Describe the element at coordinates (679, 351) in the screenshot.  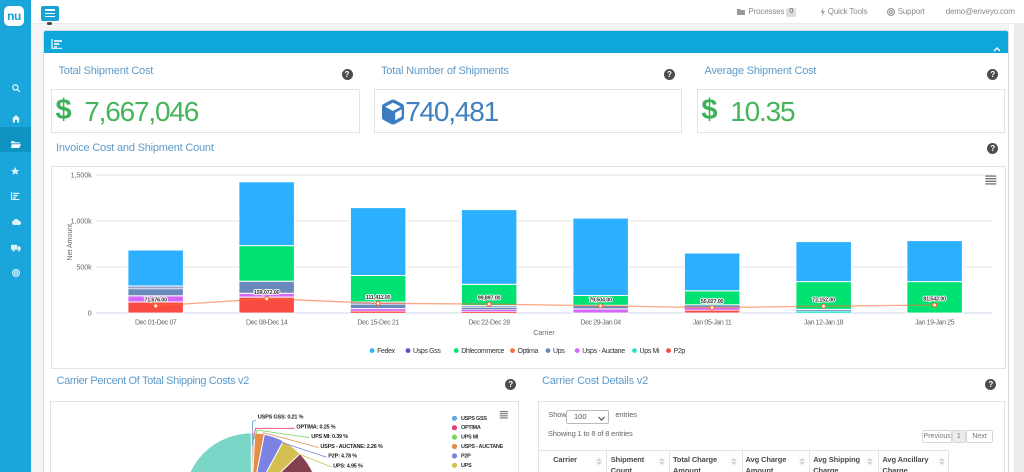
I see `svg-text: P2p` at that location.